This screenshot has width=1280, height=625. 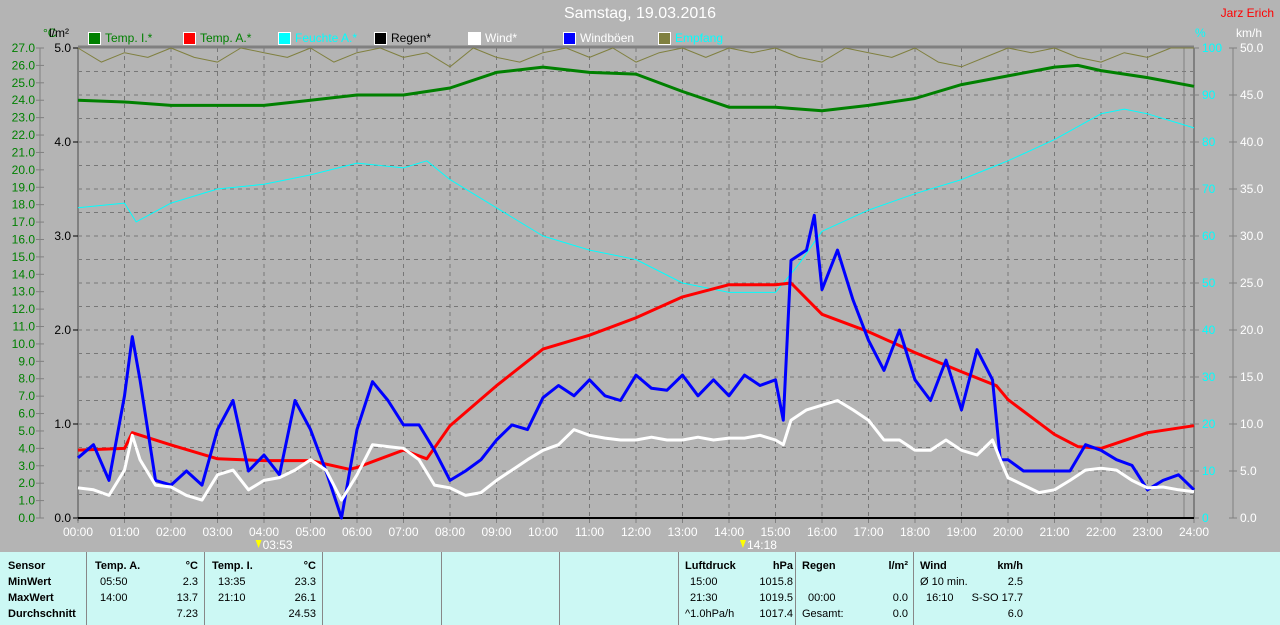 I want to click on x-axis-tick-label: 11:00, so click(x=589, y=532).